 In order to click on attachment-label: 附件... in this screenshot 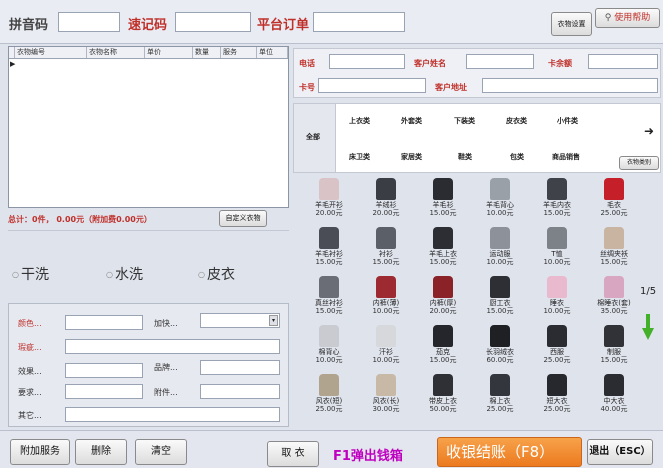, I will do `click(166, 392)`.